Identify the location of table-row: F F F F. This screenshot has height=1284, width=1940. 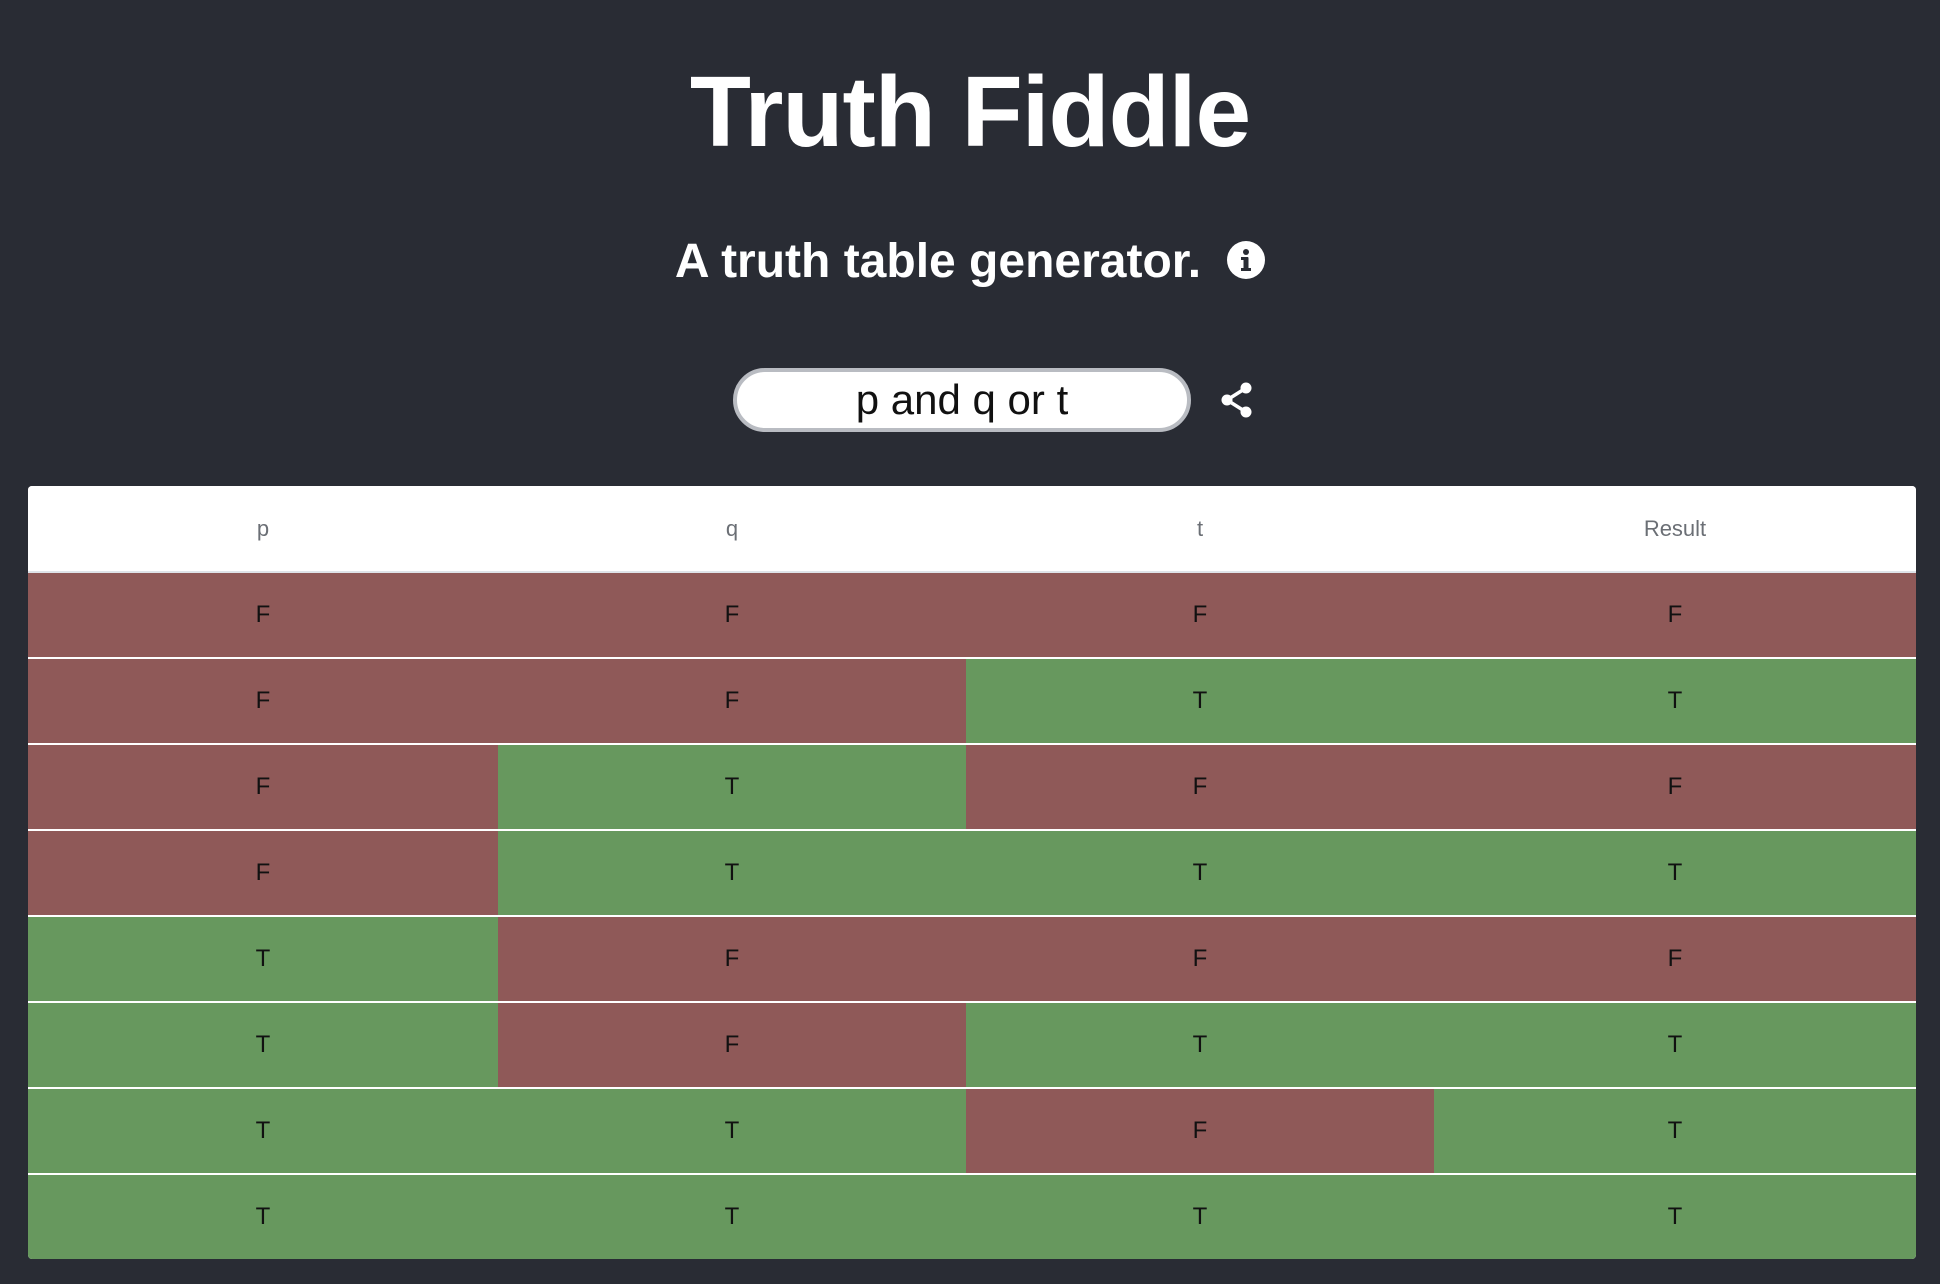
(972, 615).